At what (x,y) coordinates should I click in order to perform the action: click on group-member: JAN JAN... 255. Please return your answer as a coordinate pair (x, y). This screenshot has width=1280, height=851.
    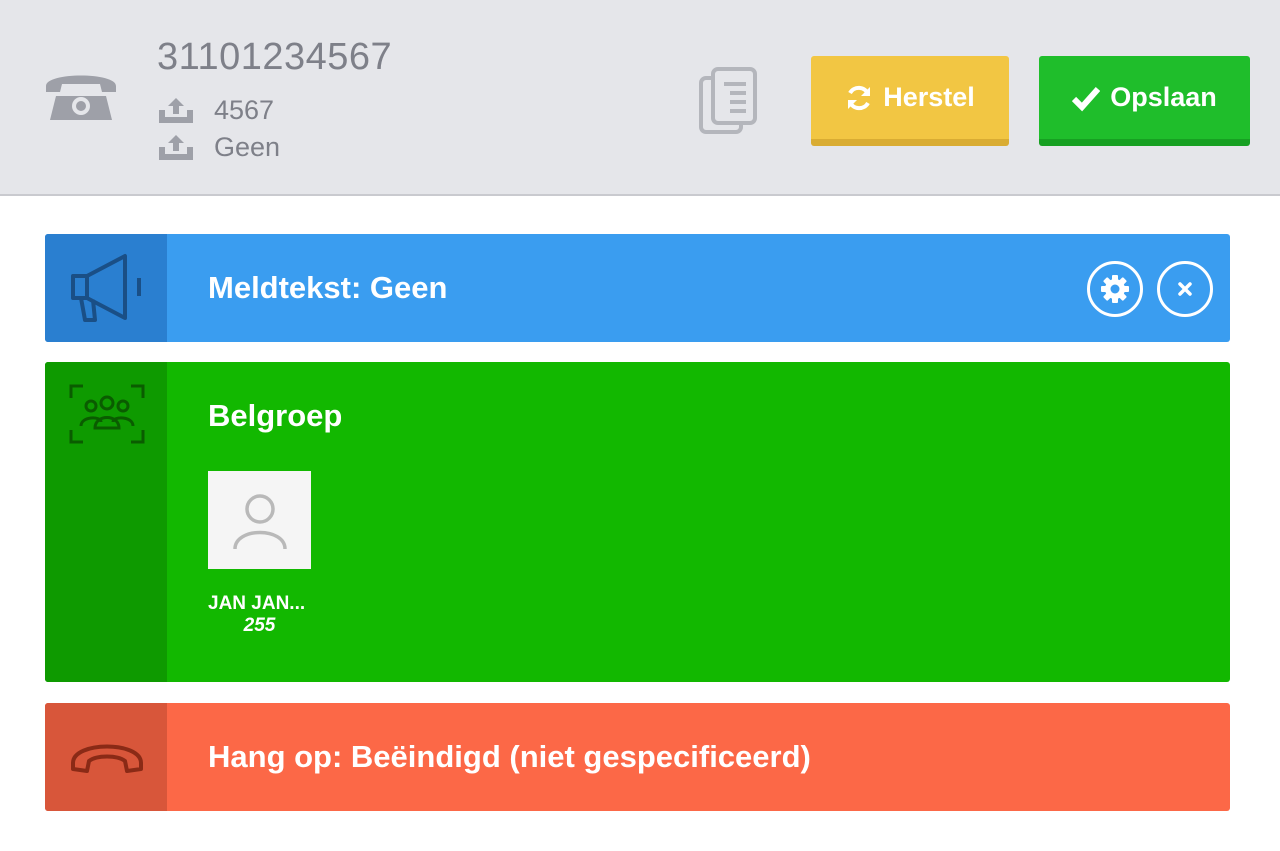
    Looking at the image, I should click on (259, 554).